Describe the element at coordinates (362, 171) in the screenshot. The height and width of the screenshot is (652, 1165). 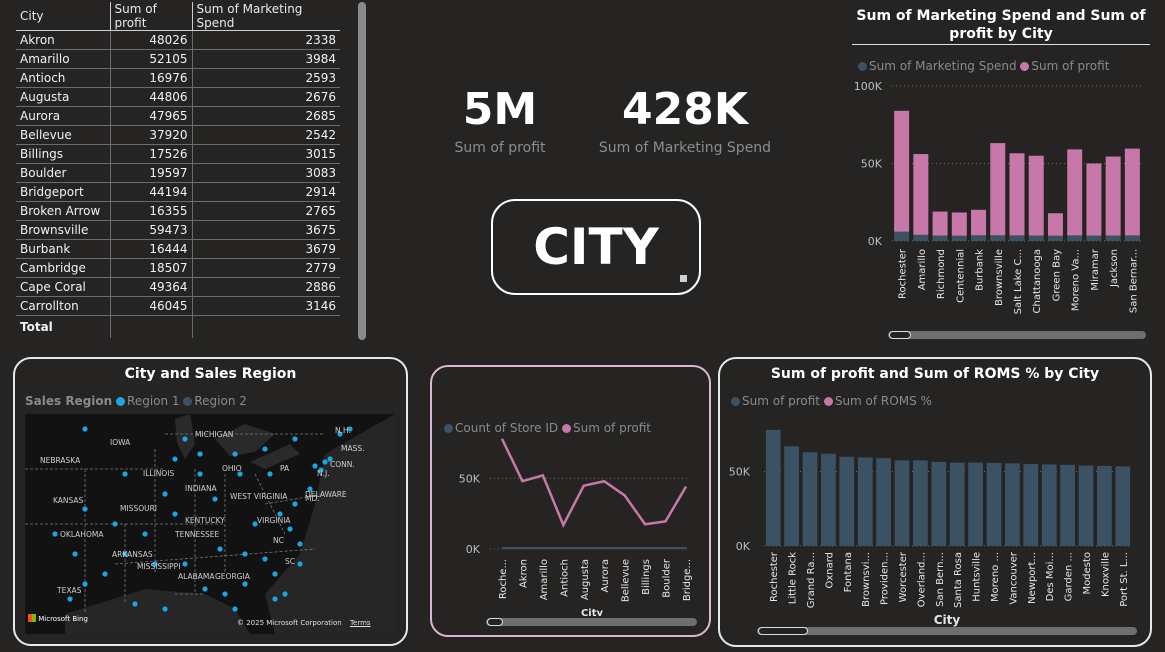
I see `table-vertical-scrollbar` at that location.